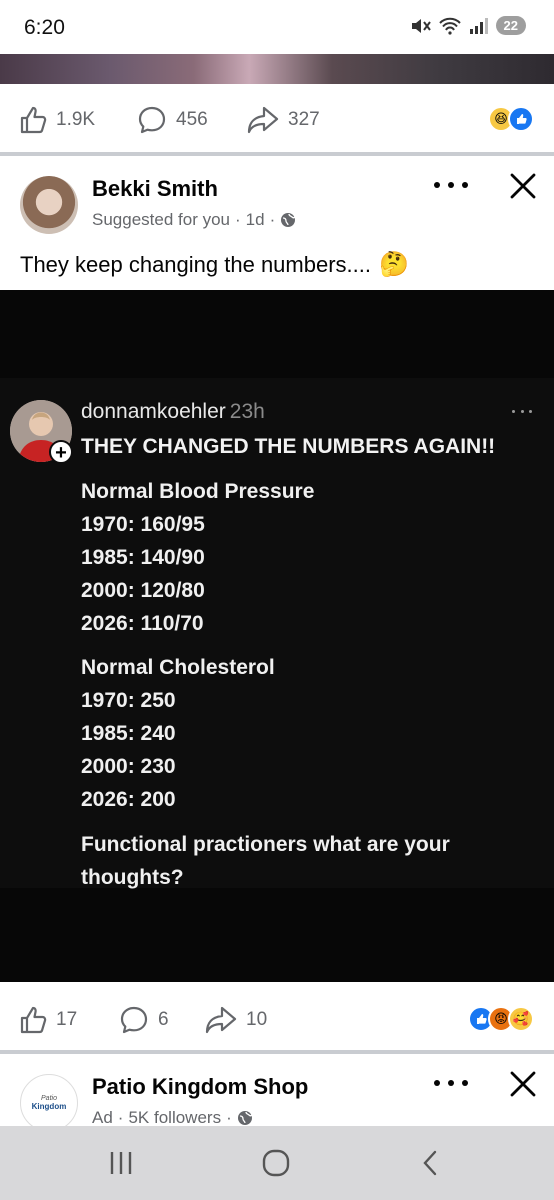 The height and width of the screenshot is (1200, 554). Describe the element at coordinates (175, 1117) in the screenshot. I see `follower-count: 5K followers` at that location.